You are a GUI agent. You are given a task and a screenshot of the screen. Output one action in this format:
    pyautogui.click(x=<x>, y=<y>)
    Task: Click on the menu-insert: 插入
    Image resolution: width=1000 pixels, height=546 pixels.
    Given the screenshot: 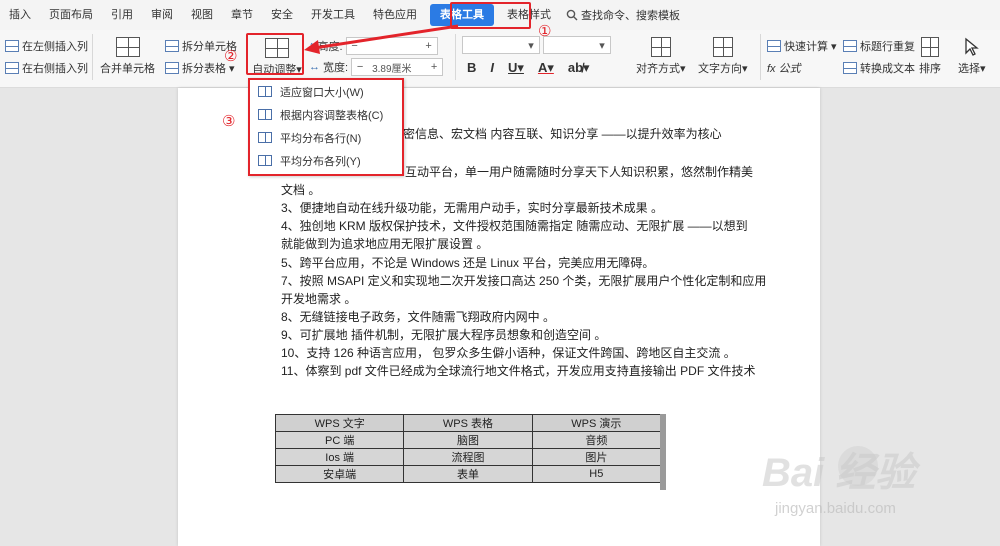 What is the action you would take?
    pyautogui.click(x=20, y=15)
    